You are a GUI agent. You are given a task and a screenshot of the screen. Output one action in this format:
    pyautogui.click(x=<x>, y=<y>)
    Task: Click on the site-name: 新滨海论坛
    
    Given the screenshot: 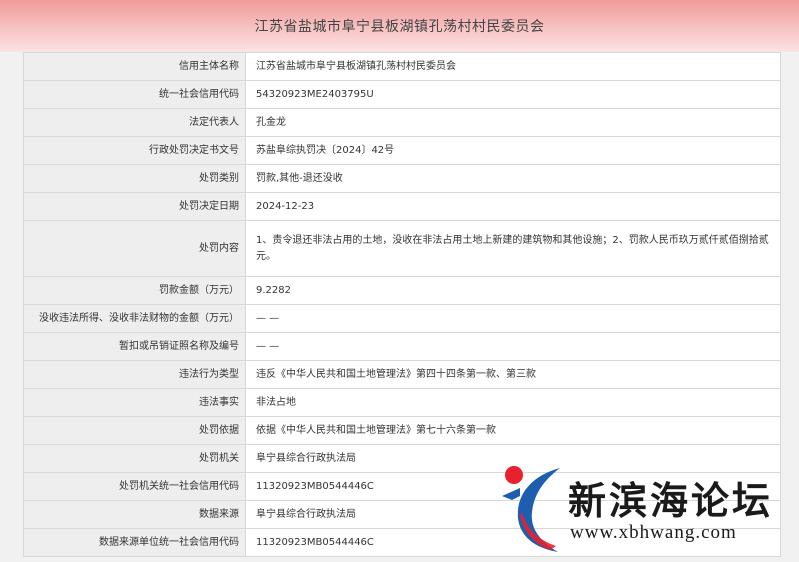 What is the action you would take?
    pyautogui.click(x=671, y=501)
    